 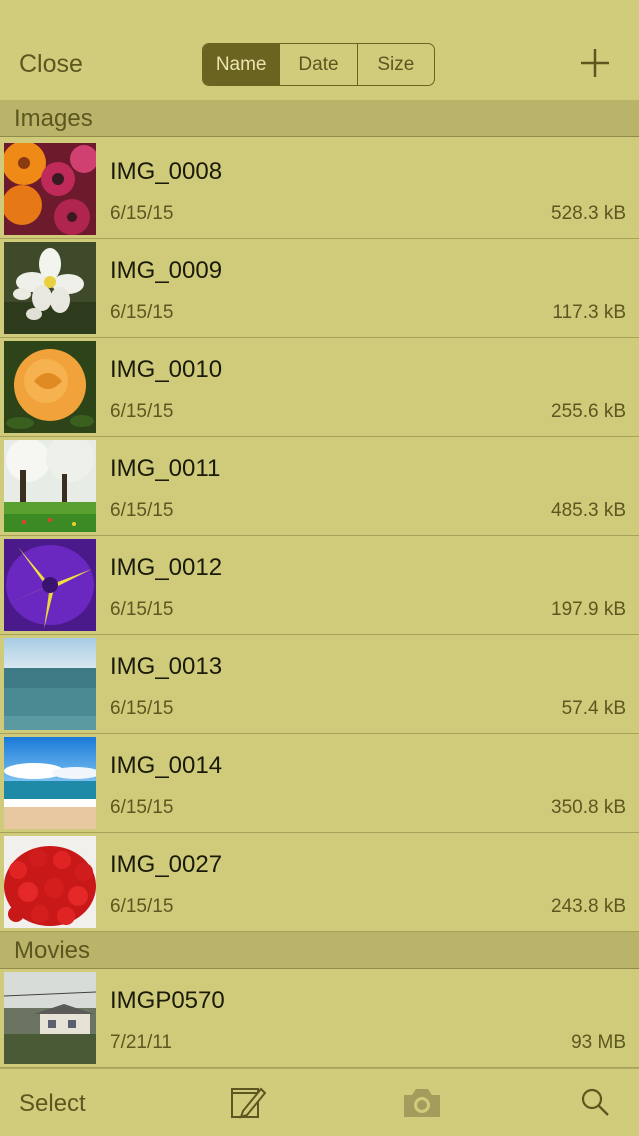 I want to click on sort-segmented-control: Name Date Size, so click(x=318, y=64).